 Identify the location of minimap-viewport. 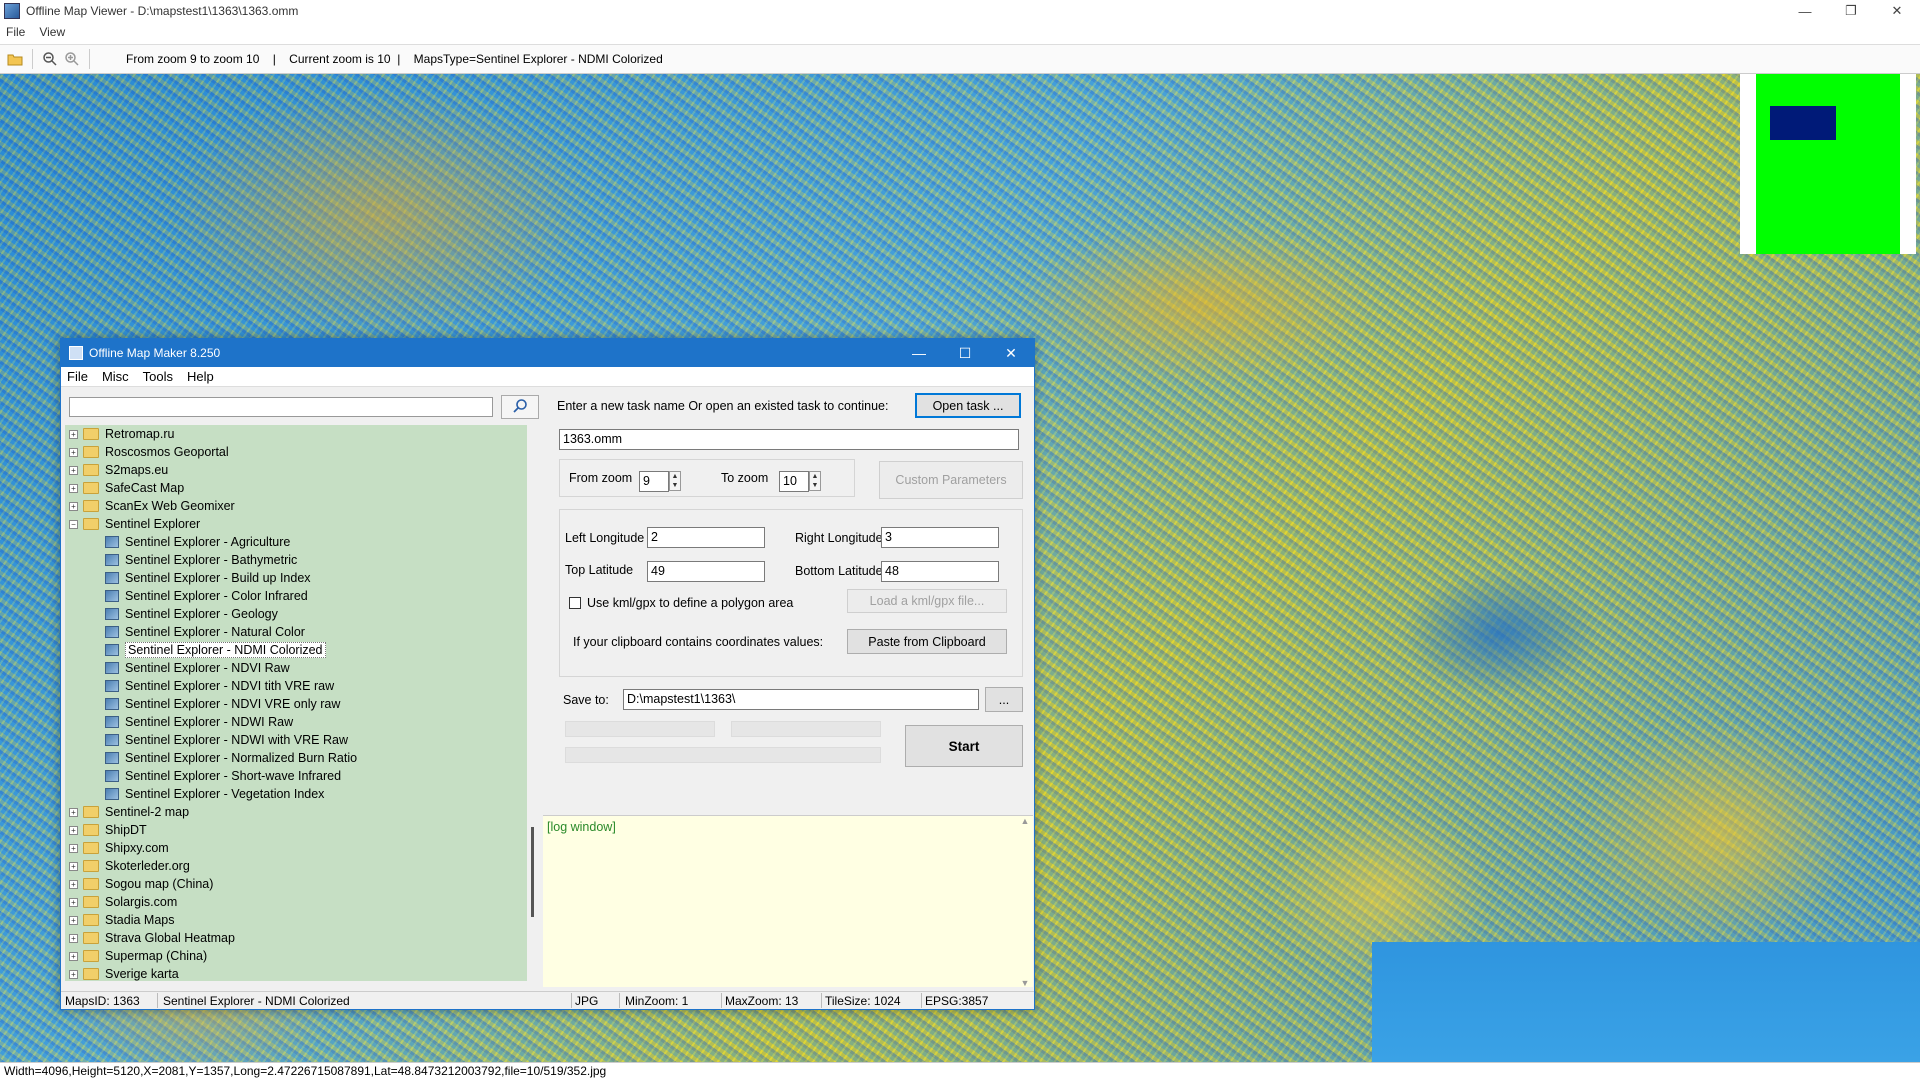
(1803, 123).